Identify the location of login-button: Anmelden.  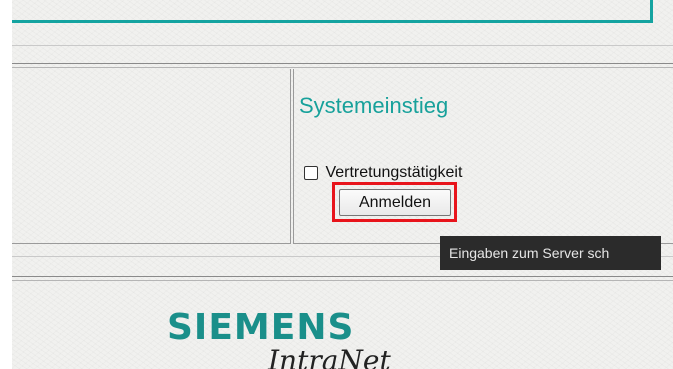
(395, 202).